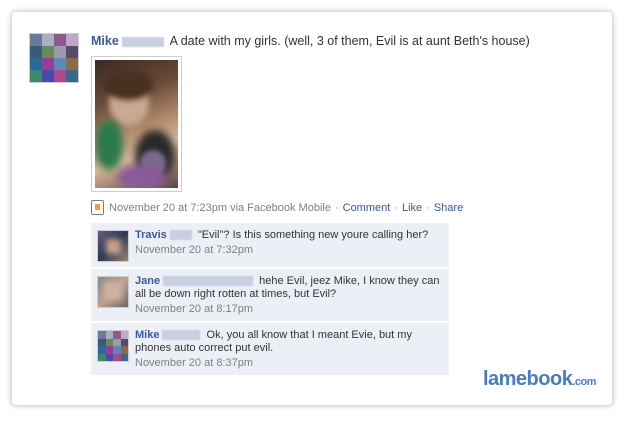 This screenshot has width=630, height=421. Describe the element at coordinates (105, 41) in the screenshot. I see `author-name-link: Mike` at that location.